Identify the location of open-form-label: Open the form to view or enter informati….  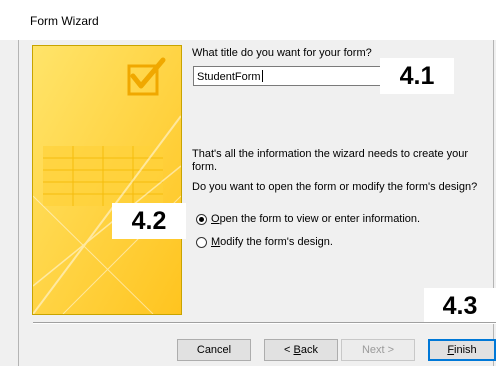
(316, 219).